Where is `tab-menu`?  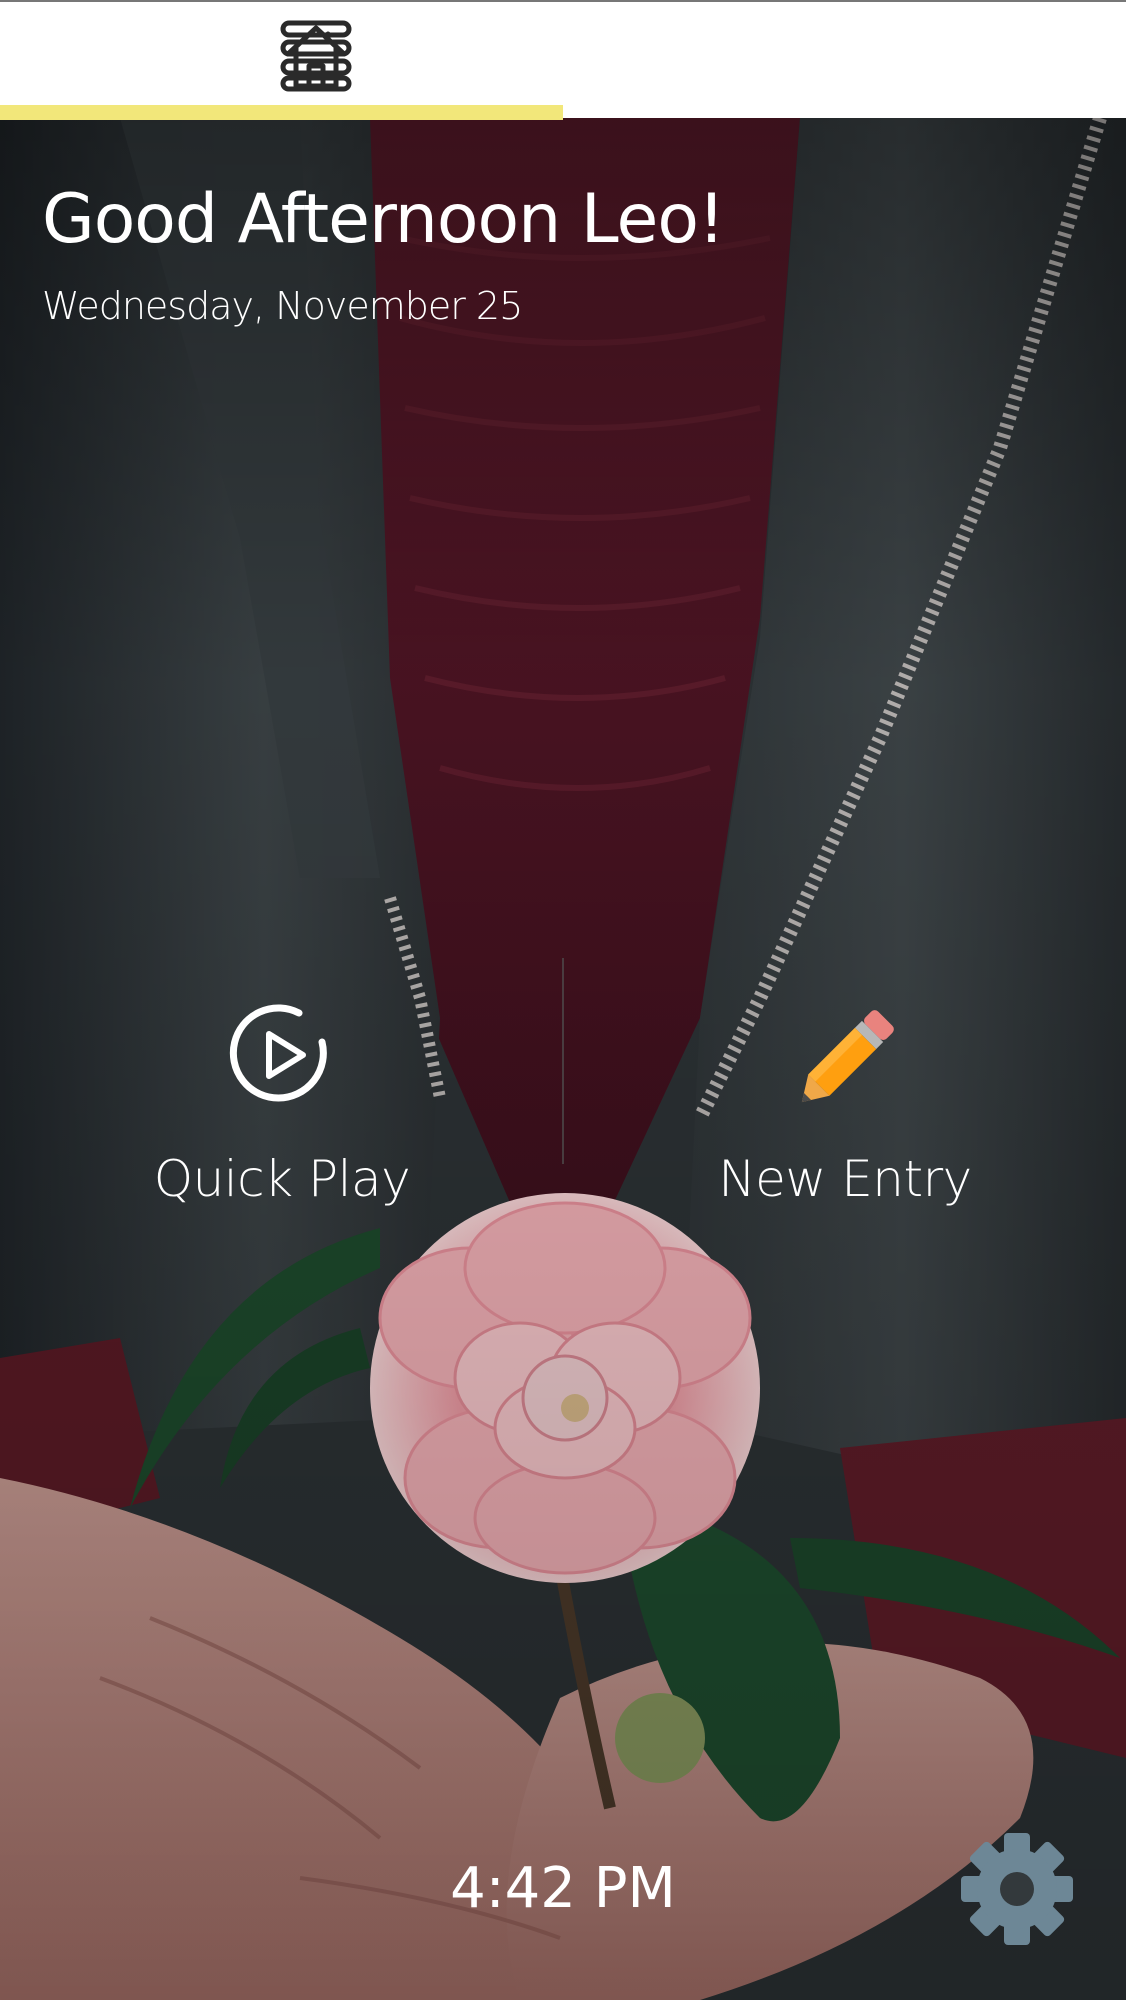 tab-menu is located at coordinates (703, 54).